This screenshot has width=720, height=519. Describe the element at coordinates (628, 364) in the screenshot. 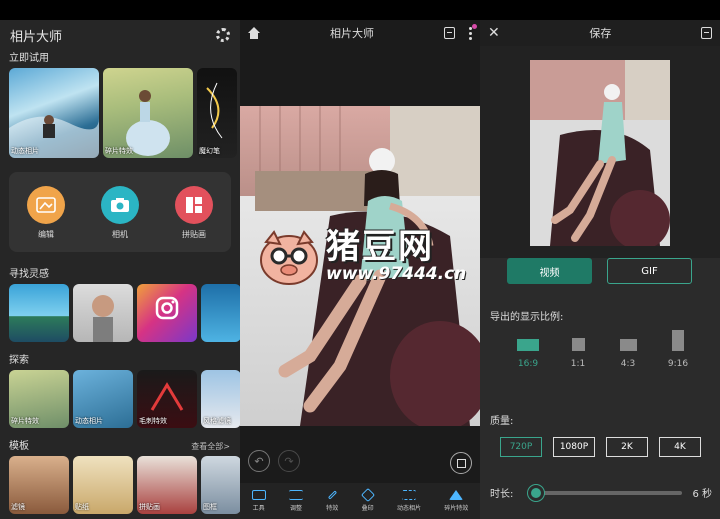

I see `ratio-text: 4:3` at that location.